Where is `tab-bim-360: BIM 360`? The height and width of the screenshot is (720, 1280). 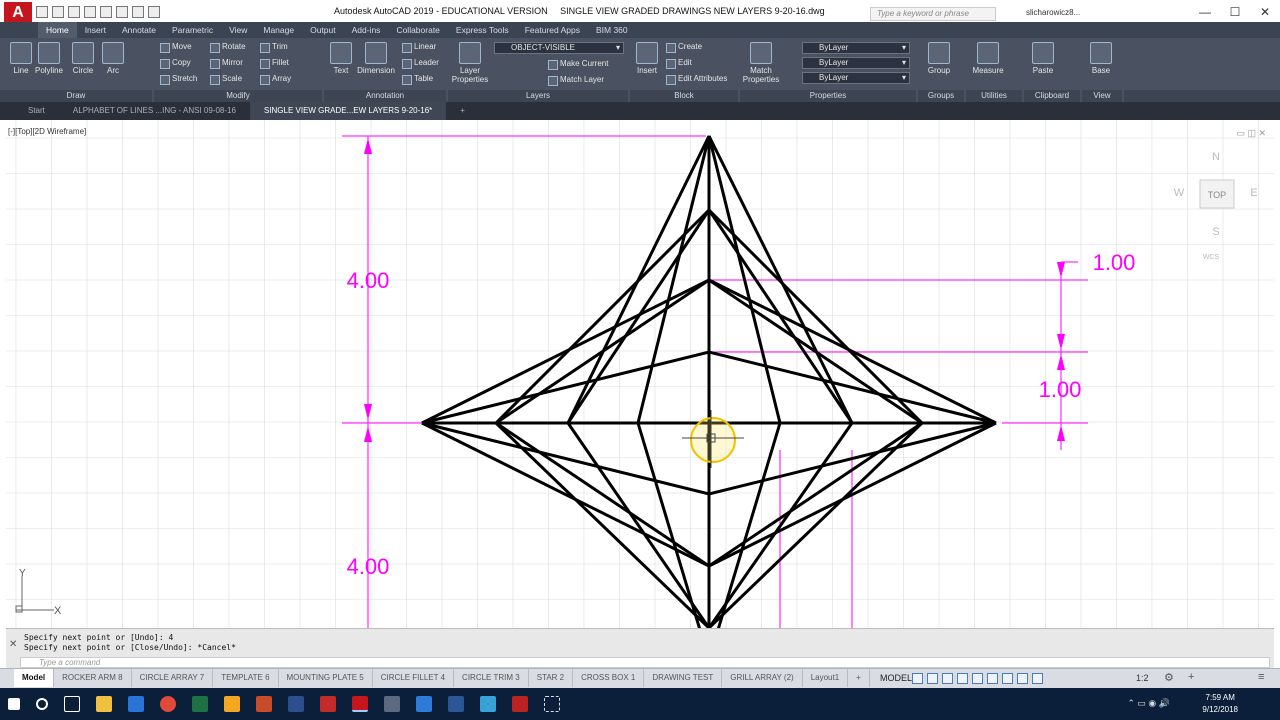
tab-bim-360: BIM 360 is located at coordinates (612, 30).